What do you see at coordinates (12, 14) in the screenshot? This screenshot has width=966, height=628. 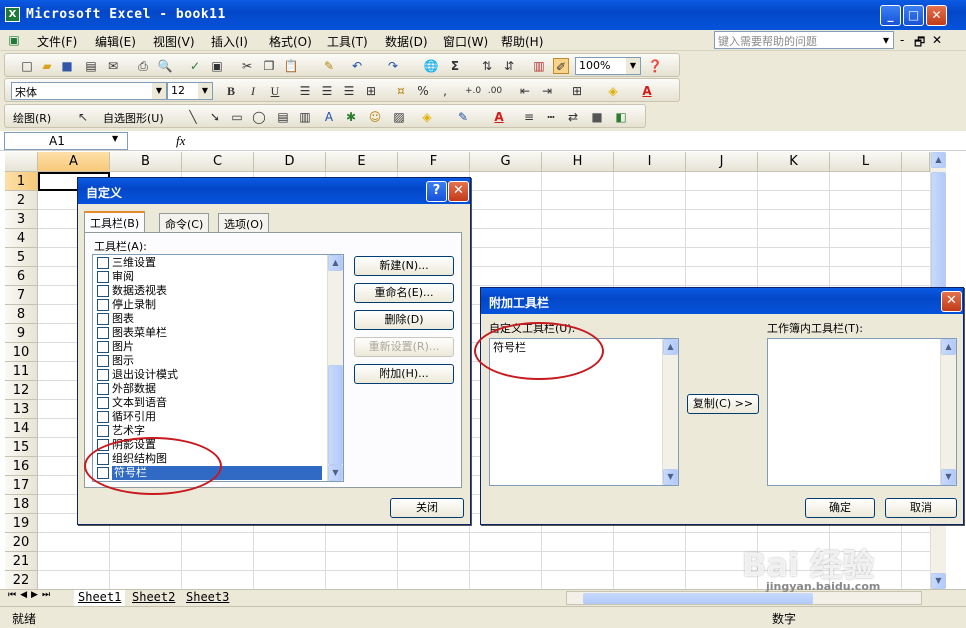 I see `excel-app-icon: X` at bounding box center [12, 14].